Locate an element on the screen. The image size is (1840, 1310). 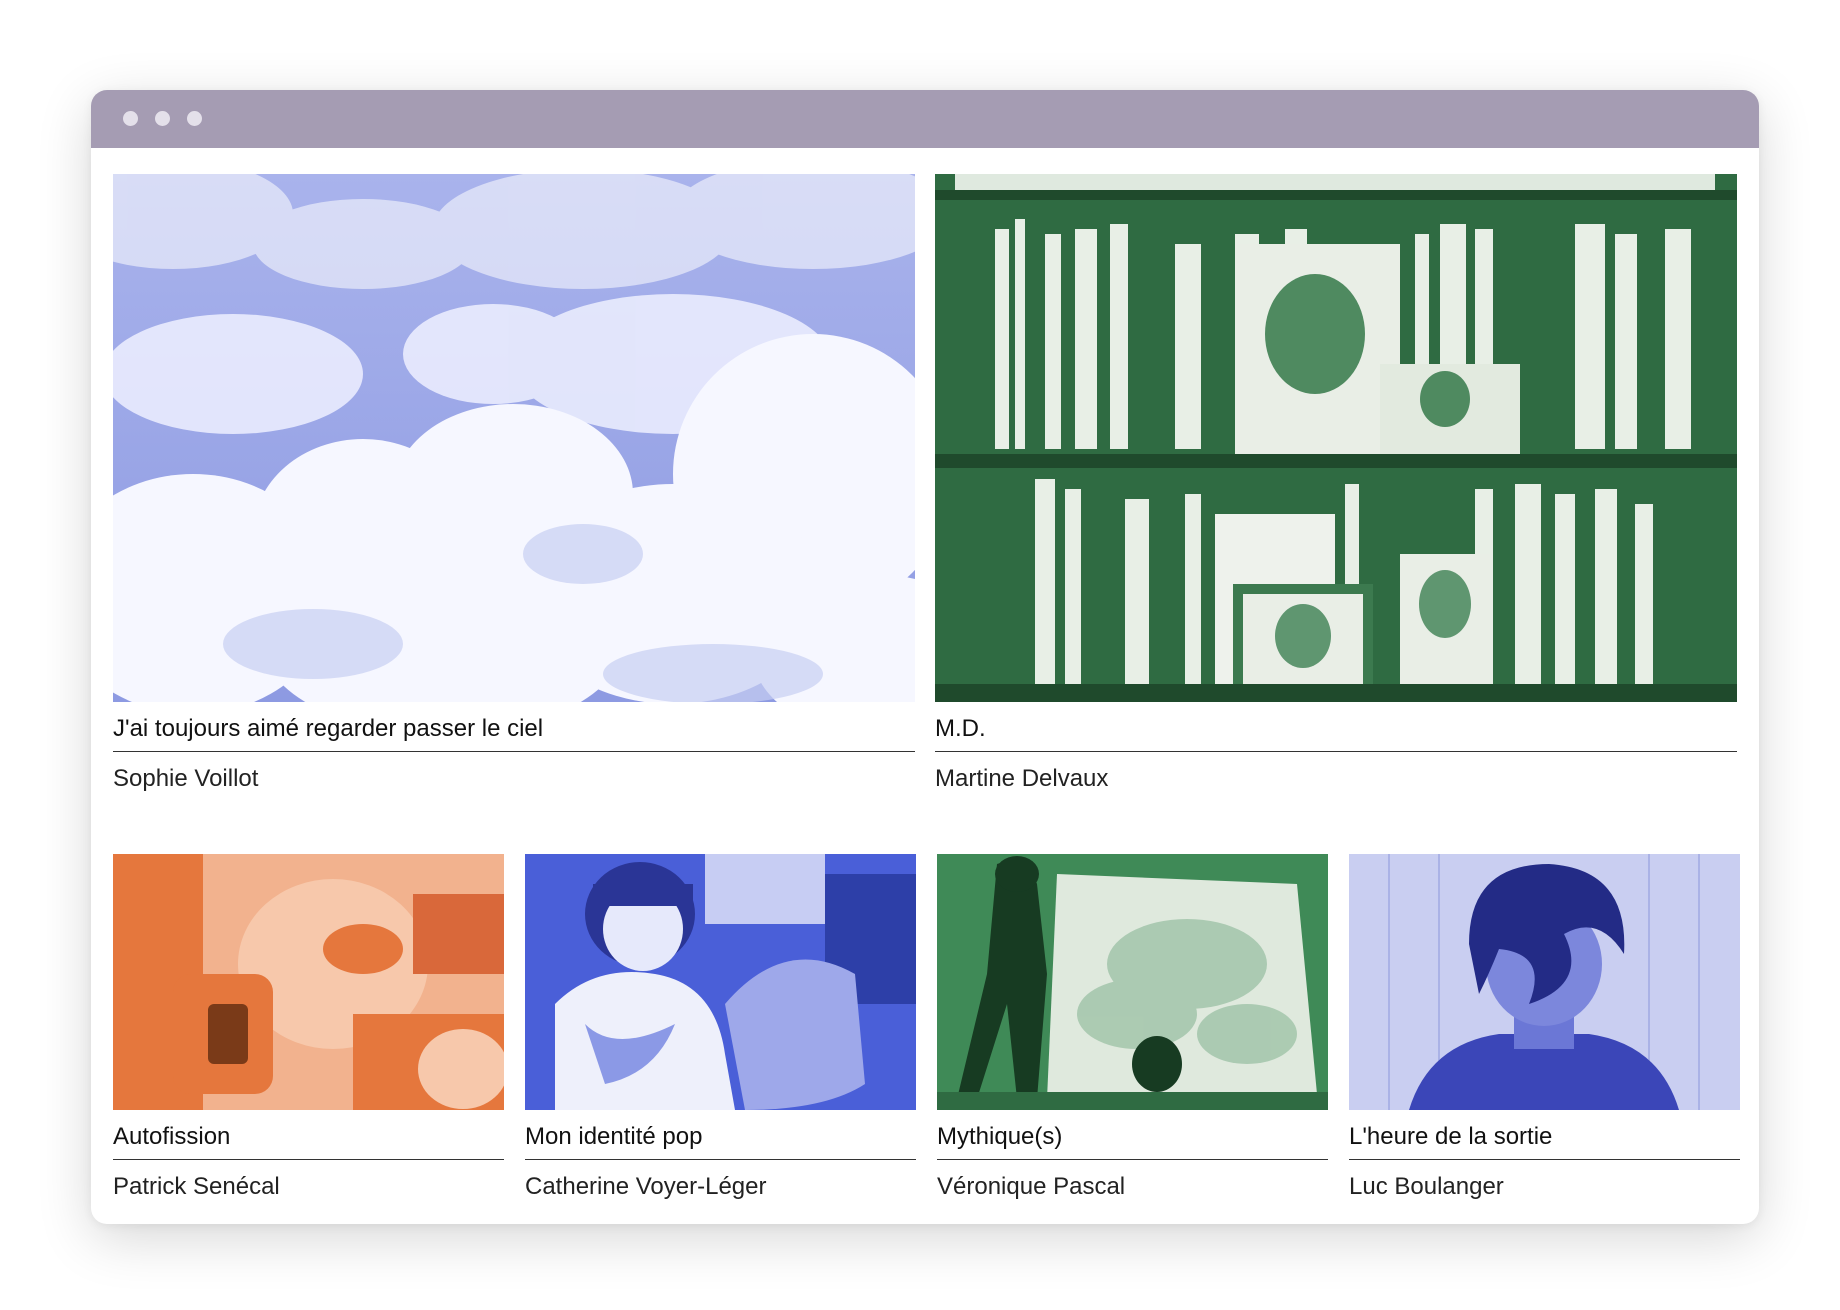
card-title: Autofission is located at coordinates (308, 1135).